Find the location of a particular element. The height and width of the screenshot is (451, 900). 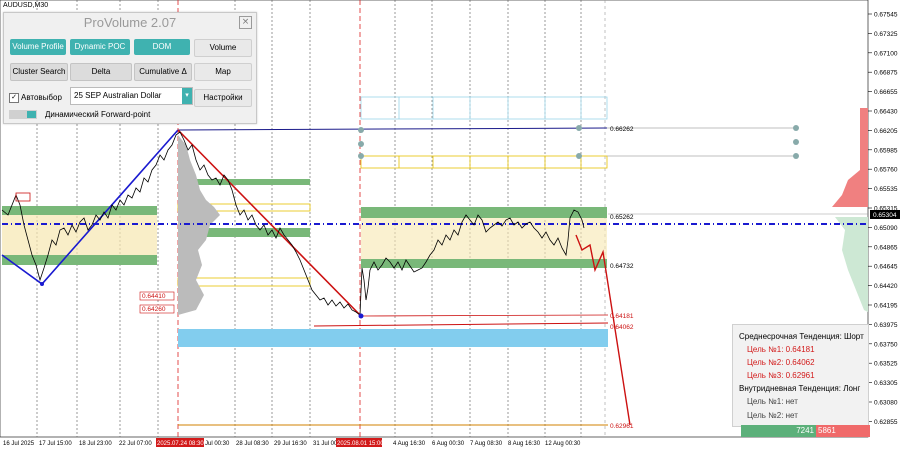

medium-trend-title: Среднесрочная Тенденция: Шорт is located at coordinates (801, 336).